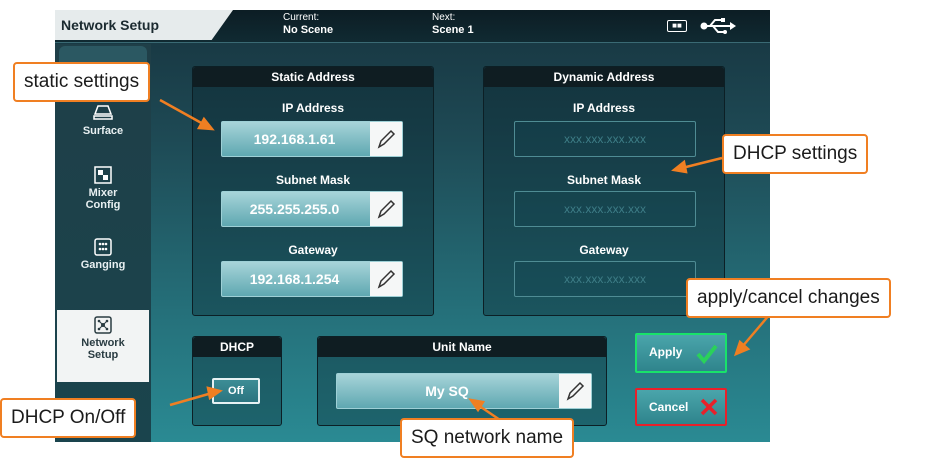 The width and height of the screenshot is (945, 460). I want to click on callout-network-name: SQ network name, so click(487, 438).